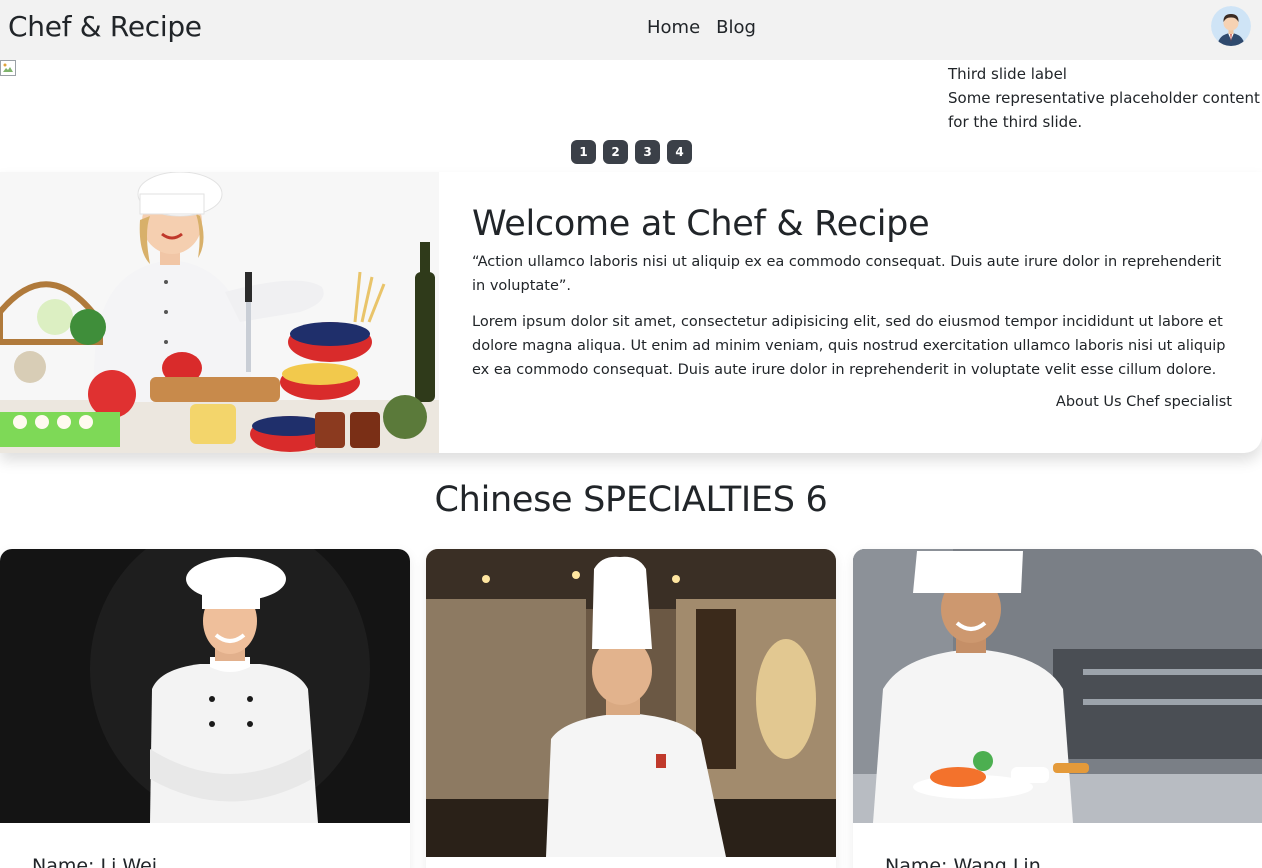 Image resolution: width=1262 pixels, height=868 pixels. Describe the element at coordinates (679, 152) in the screenshot. I see `carousel-indicator-4: 4` at that location.